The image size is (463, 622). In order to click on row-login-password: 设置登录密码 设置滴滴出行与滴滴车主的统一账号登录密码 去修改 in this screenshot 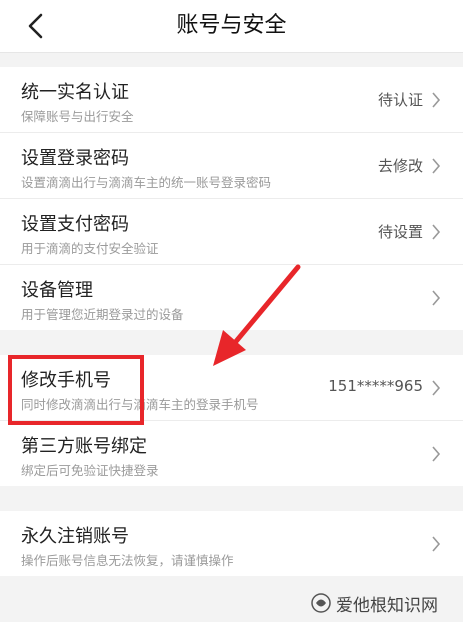, I will do `click(231, 166)`.